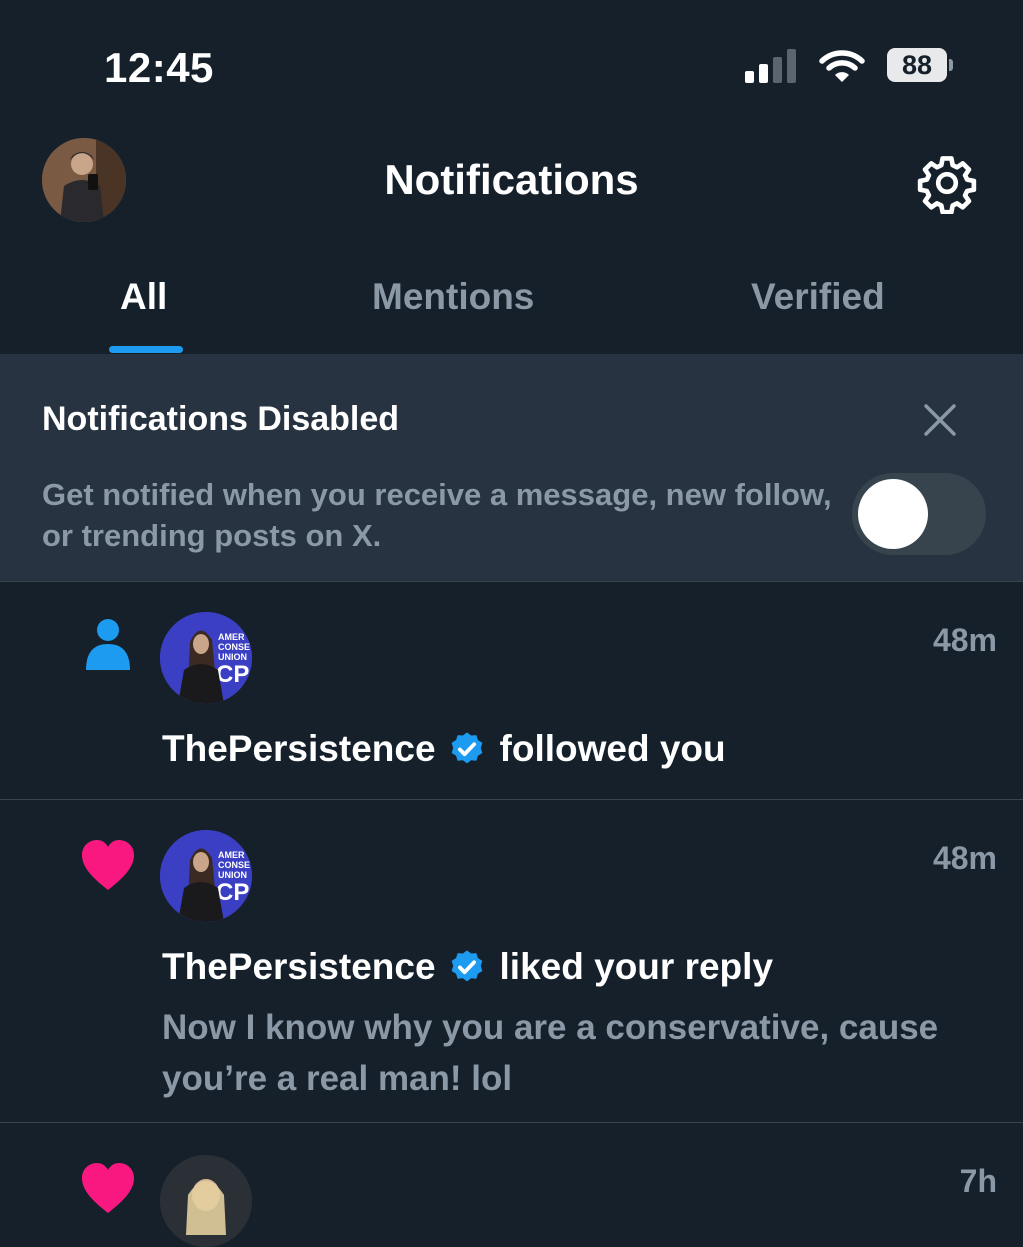  What do you see at coordinates (511, 1185) in the screenshot?
I see `notification-item: 7h` at bounding box center [511, 1185].